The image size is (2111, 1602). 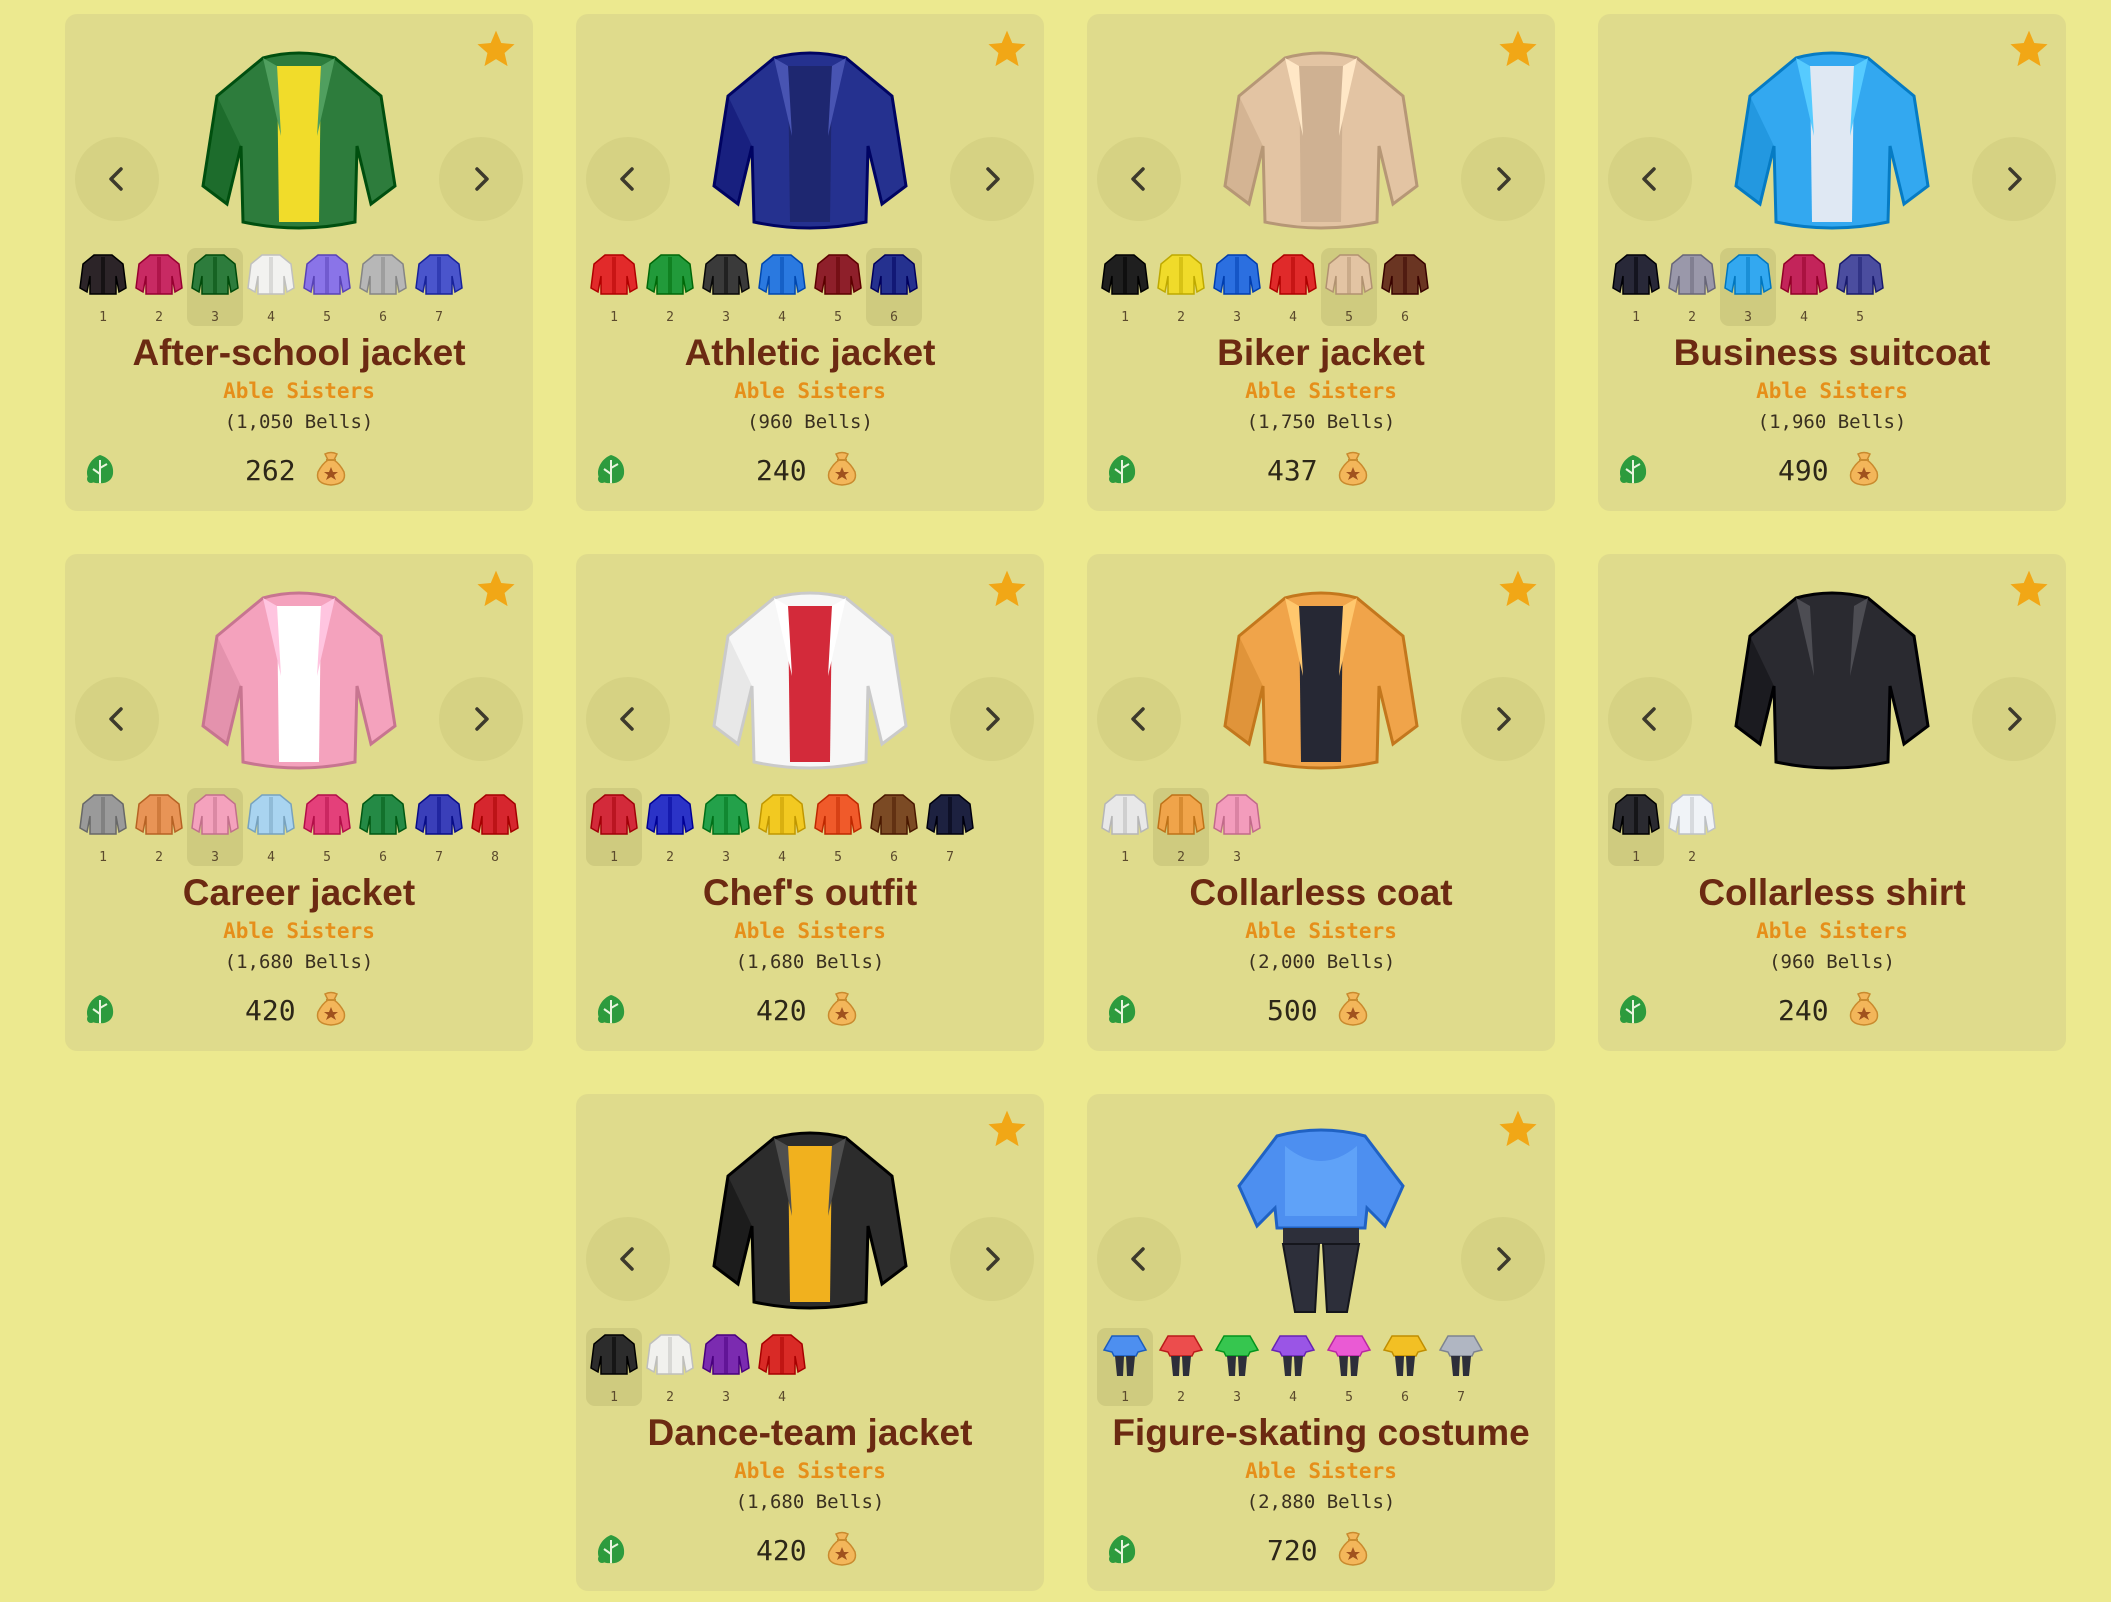 What do you see at coordinates (103, 317) in the screenshot?
I see `variant-number: 1` at bounding box center [103, 317].